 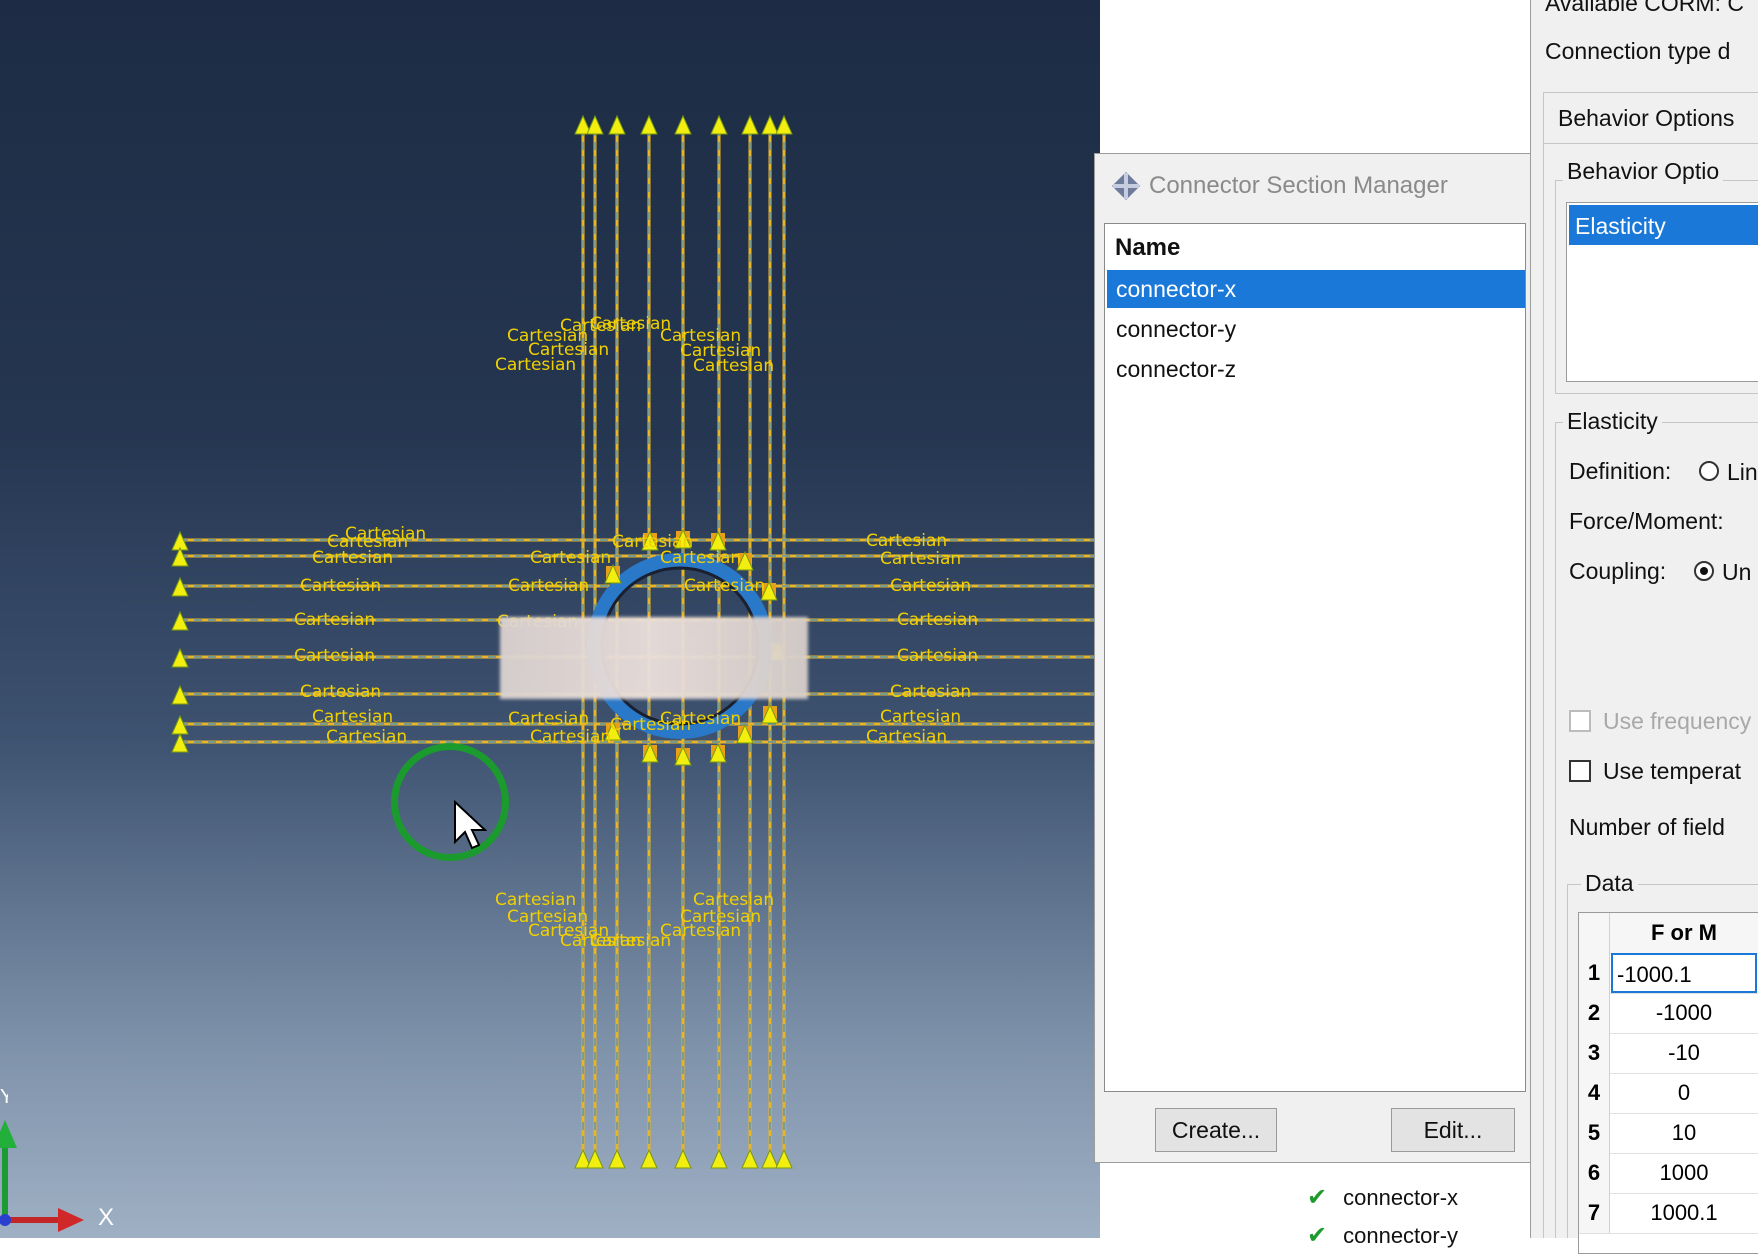 What do you see at coordinates (1684, 1213) in the screenshot?
I see `table-cell: 1000.1` at bounding box center [1684, 1213].